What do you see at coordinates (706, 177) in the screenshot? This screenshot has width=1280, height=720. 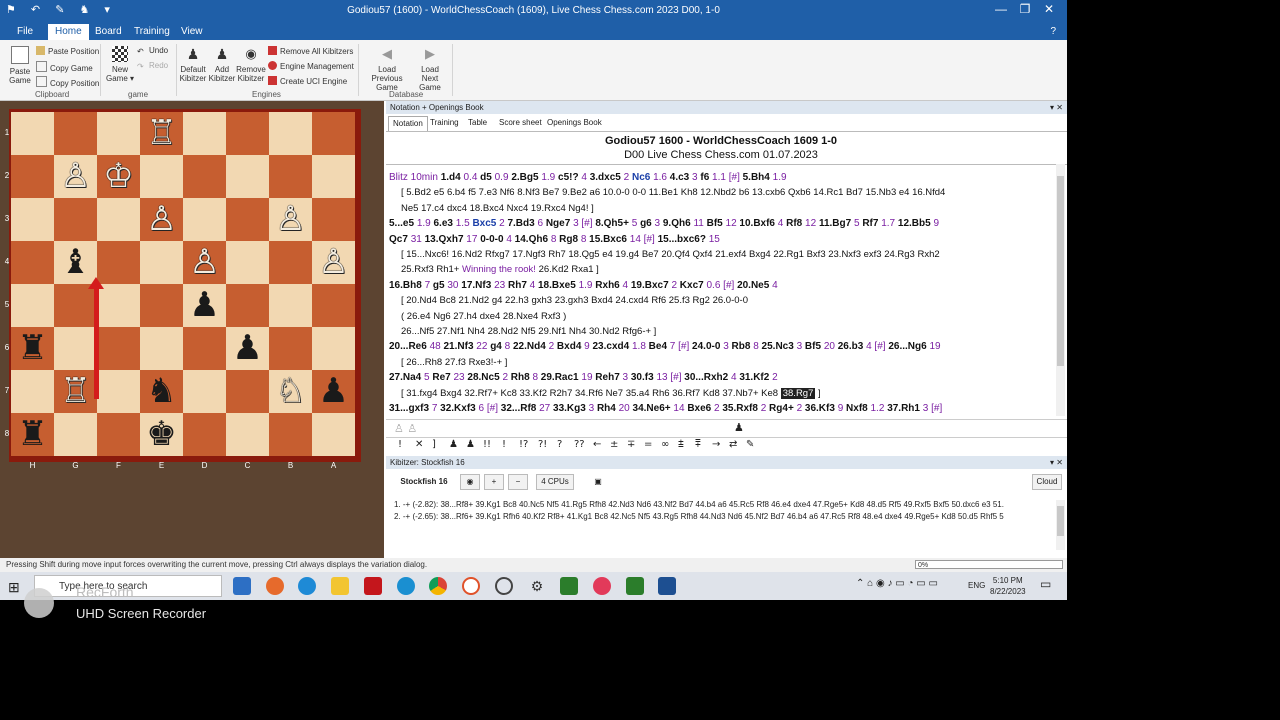 I see `notation-segment: f6` at bounding box center [706, 177].